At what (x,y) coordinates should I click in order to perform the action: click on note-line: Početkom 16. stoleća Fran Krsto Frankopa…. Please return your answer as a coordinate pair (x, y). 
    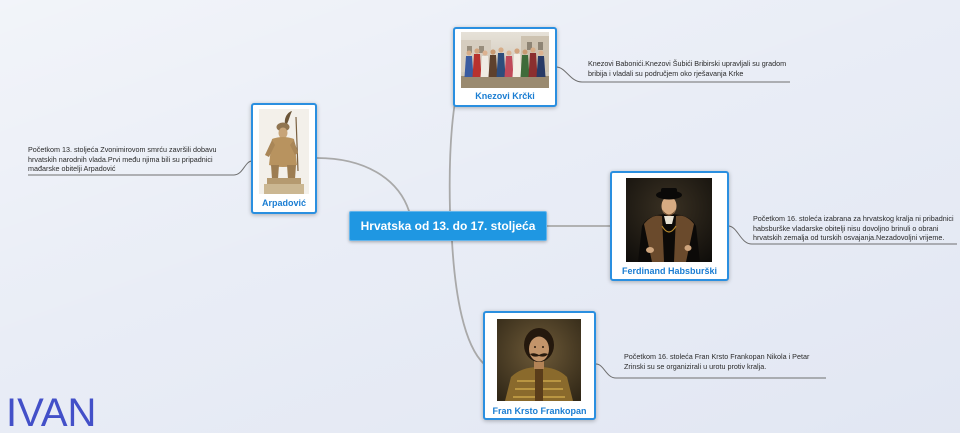
    Looking at the image, I should click on (717, 356).